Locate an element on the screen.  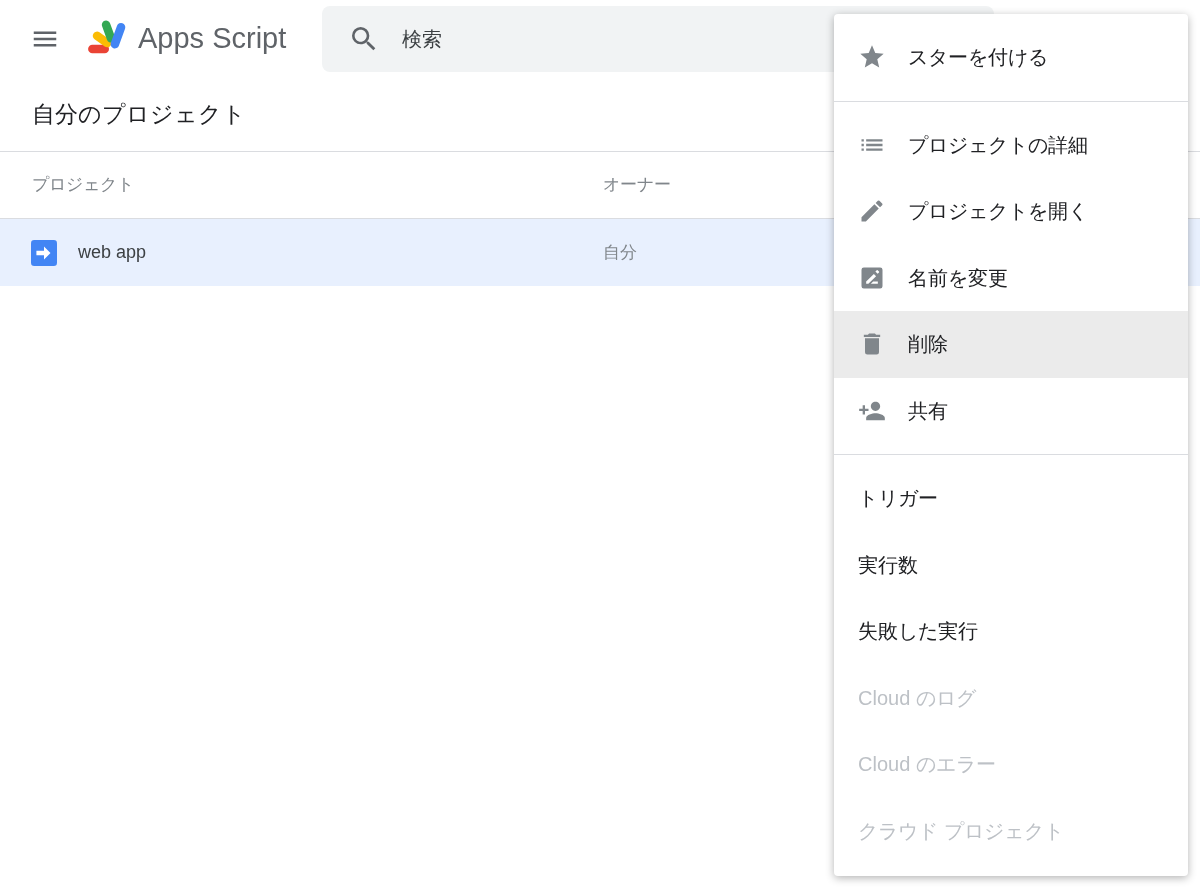
column-header: プロジェクト is located at coordinates (301, 185).